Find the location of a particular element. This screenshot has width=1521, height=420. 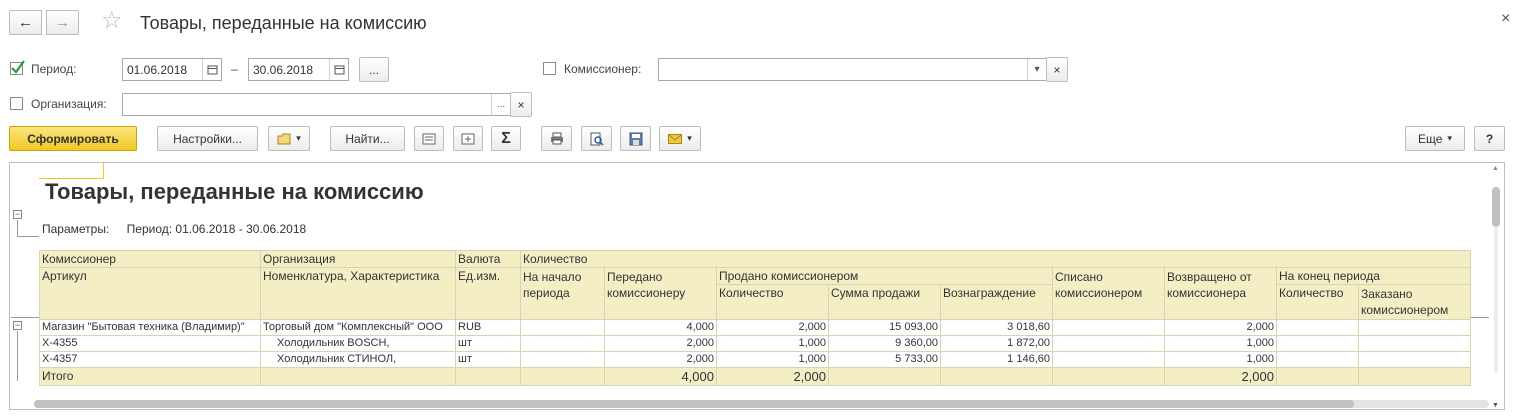

period-label: Период: is located at coordinates (54, 69).